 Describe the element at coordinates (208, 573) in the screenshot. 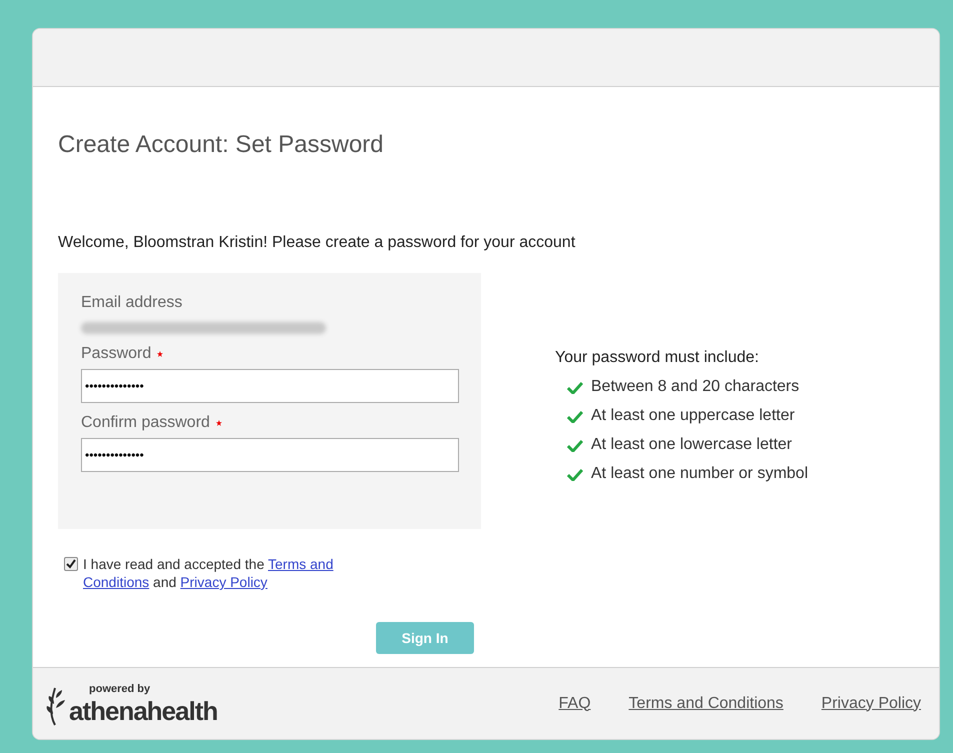

I see `agreement-text: I have read and accepted the Terms and Conditions and Privacy Policy` at that location.